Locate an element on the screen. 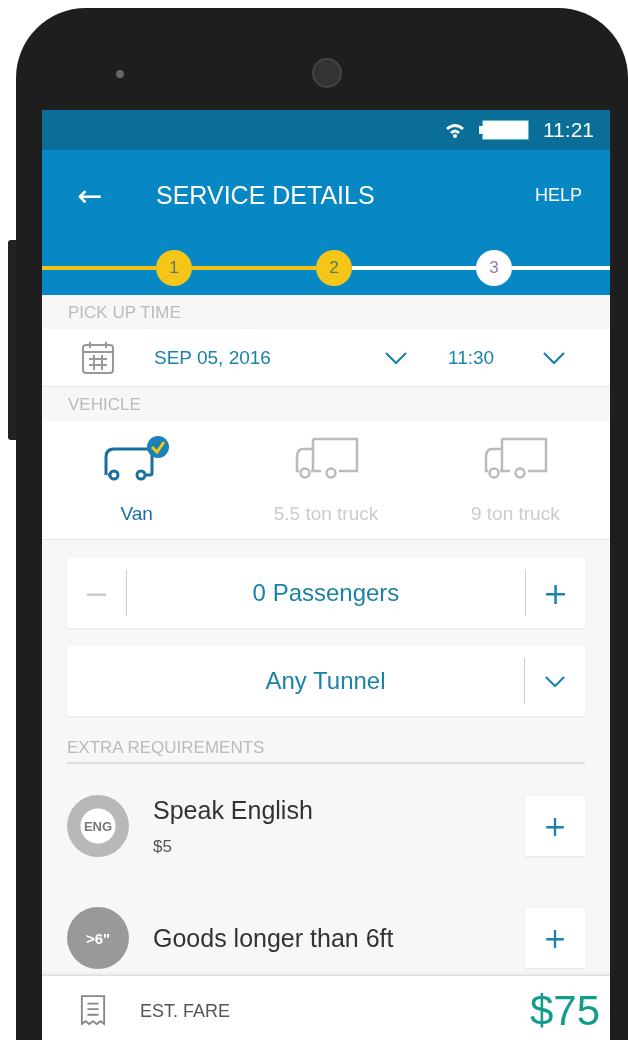  increase-button: + is located at coordinates (555, 593).